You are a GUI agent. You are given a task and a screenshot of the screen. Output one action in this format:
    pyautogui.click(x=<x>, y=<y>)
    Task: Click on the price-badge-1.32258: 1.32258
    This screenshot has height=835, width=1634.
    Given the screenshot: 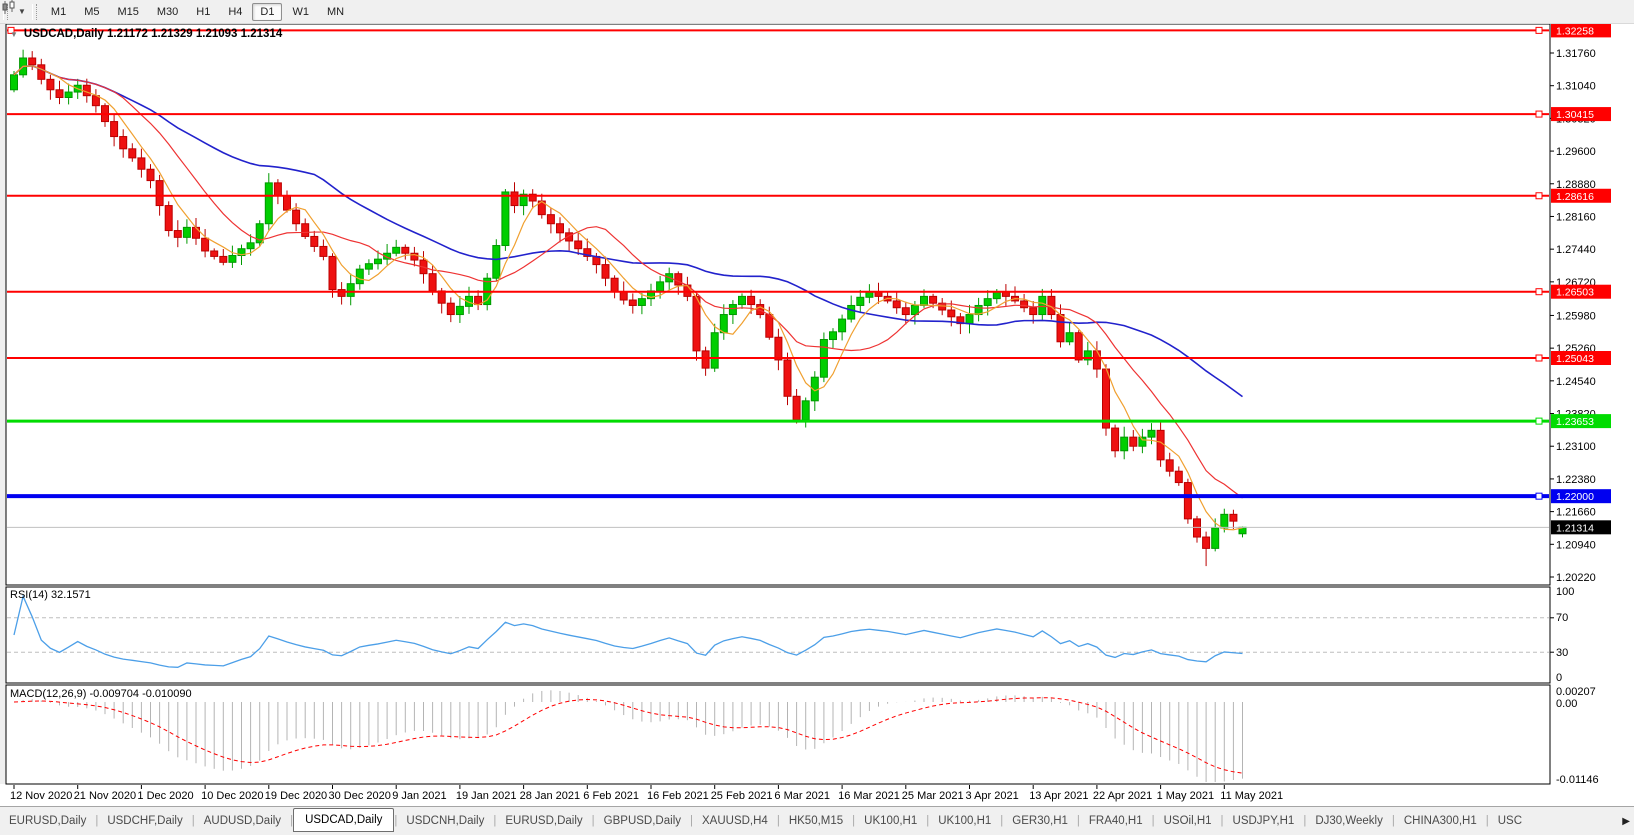 What is the action you would take?
    pyautogui.click(x=1581, y=30)
    